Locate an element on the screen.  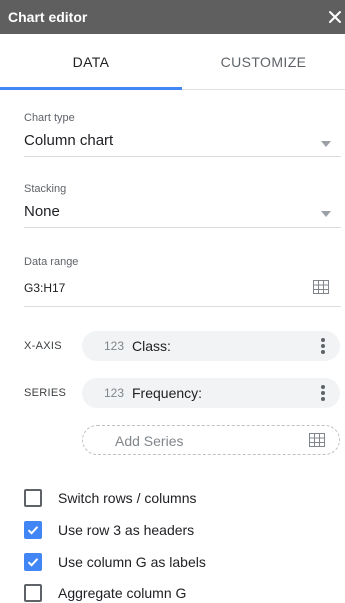
stacking-select: None is located at coordinates (42, 211).